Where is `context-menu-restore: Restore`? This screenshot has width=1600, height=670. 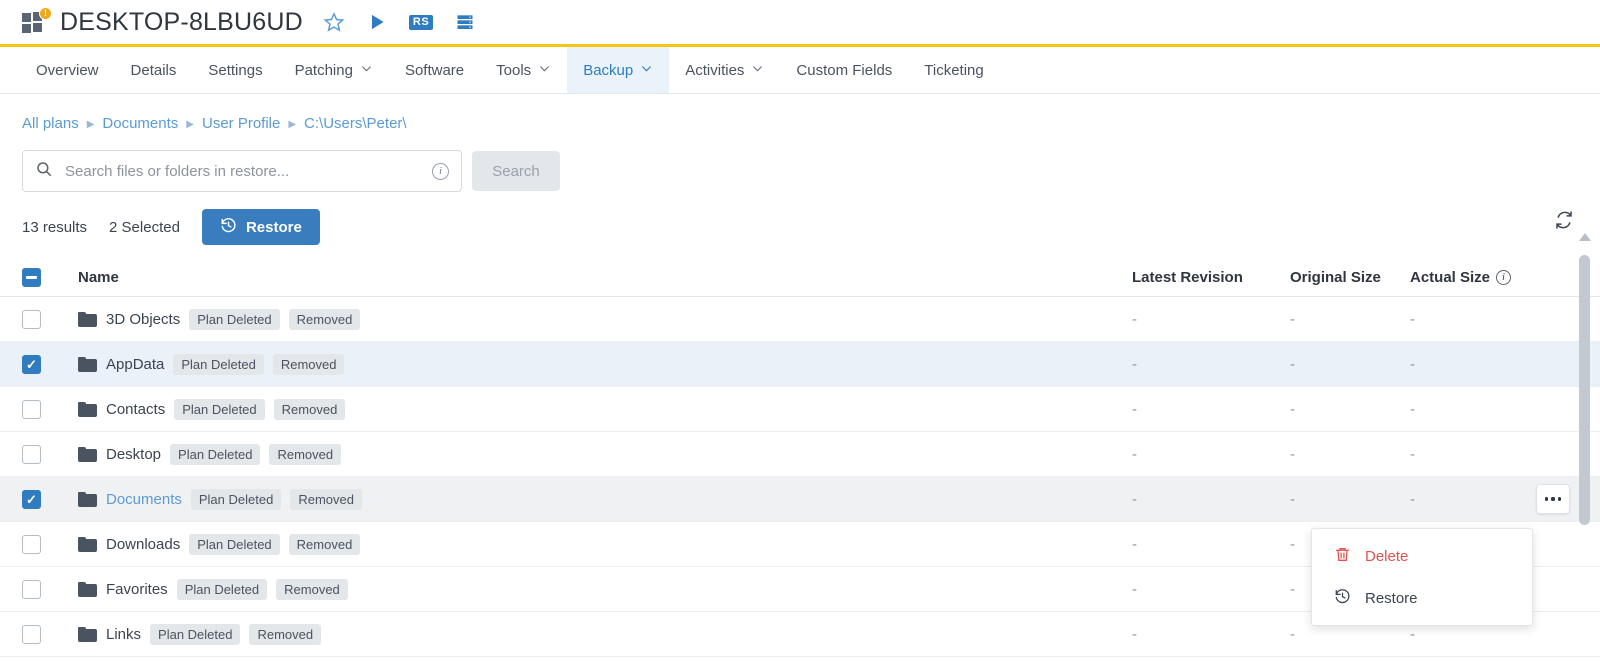 context-menu-restore: Restore is located at coordinates (1422, 598).